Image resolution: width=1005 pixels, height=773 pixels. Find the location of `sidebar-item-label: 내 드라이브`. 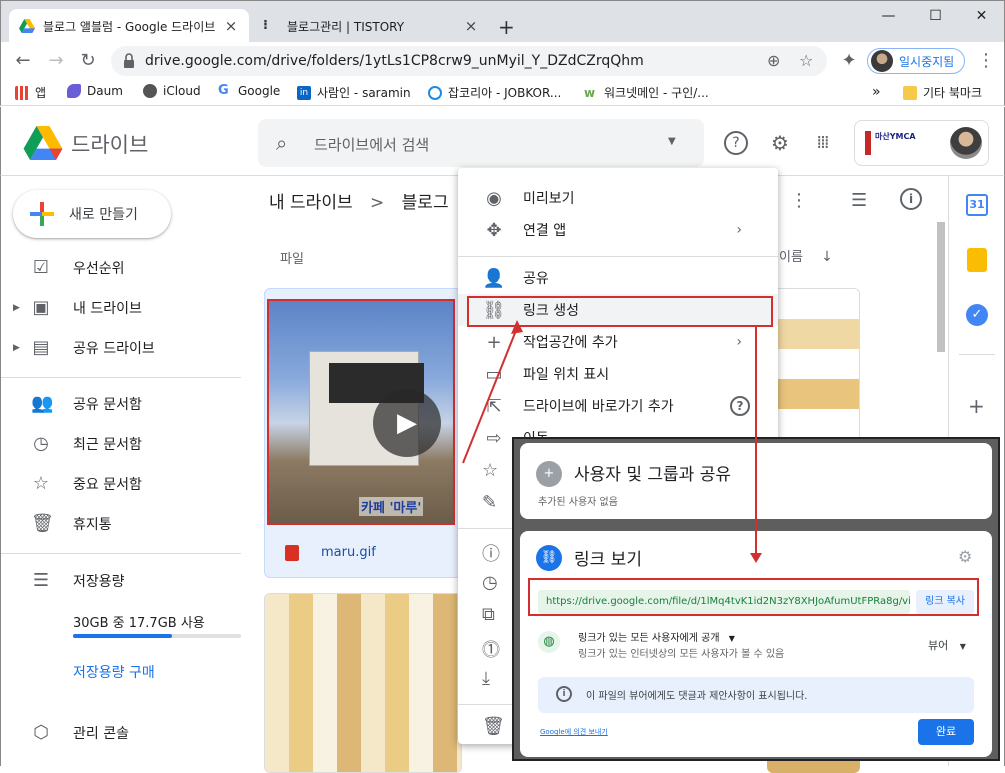

sidebar-item-label: 내 드라이브 is located at coordinates (107, 309).